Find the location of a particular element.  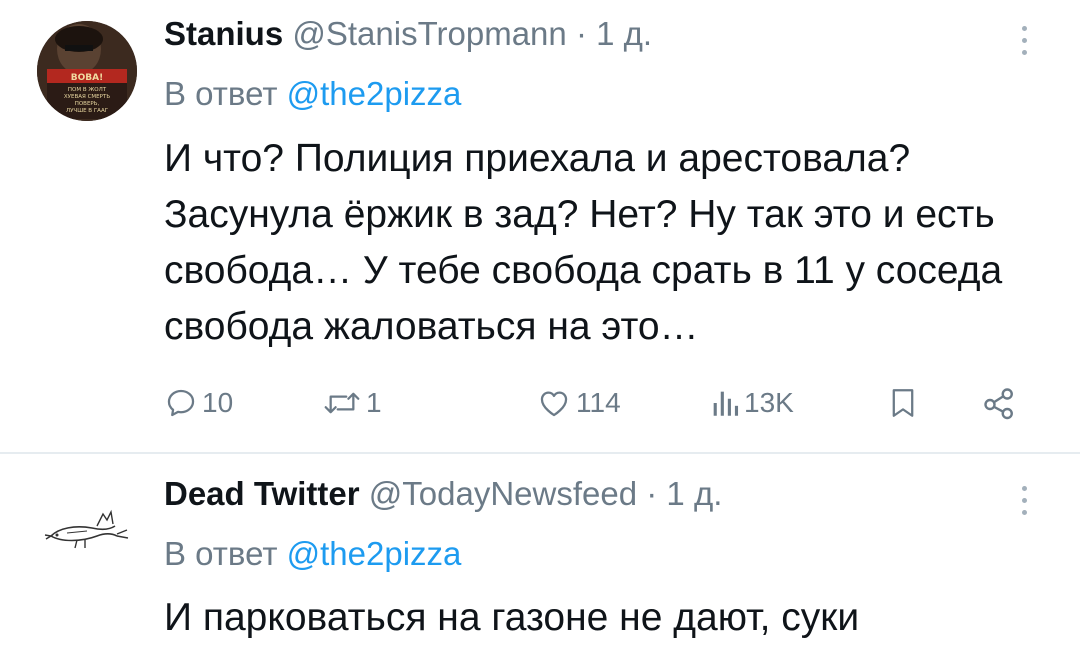

tweet-header: Stanius @StanisTropmann · 1 д. is located at coordinates (408, 34).